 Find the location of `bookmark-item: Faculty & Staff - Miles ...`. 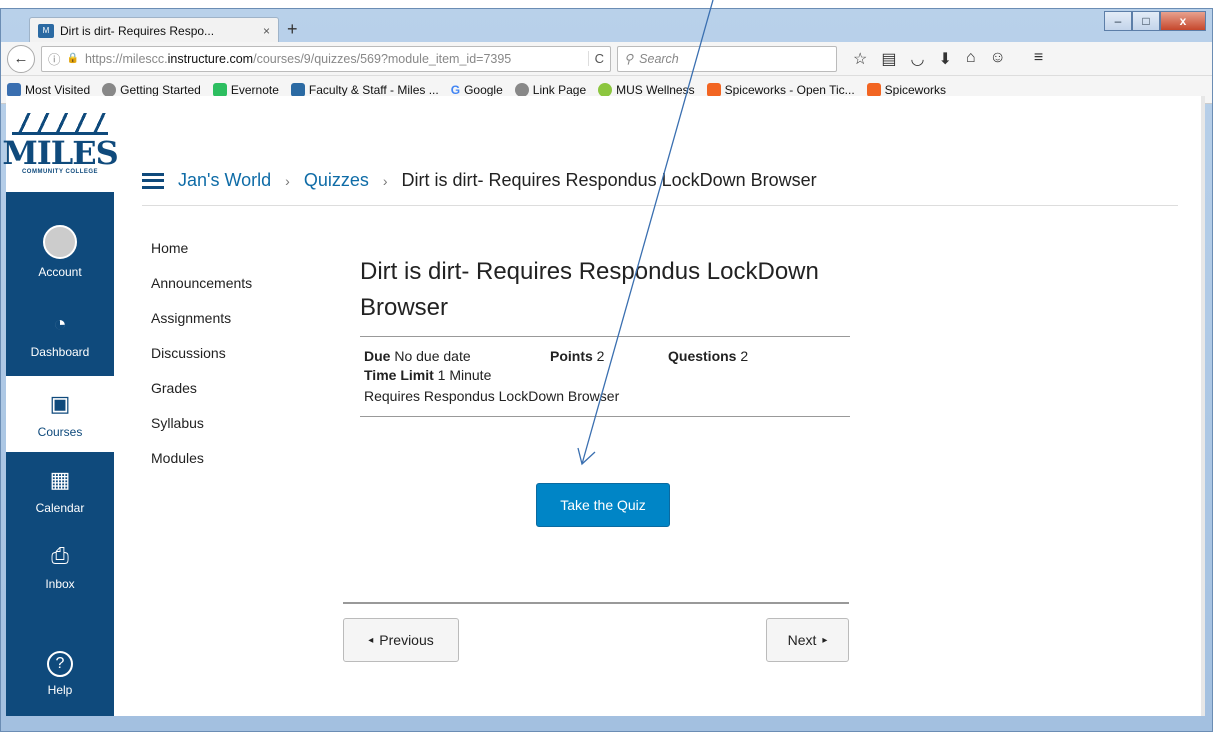

bookmark-item: Faculty & Staff - Miles ... is located at coordinates (364, 89).